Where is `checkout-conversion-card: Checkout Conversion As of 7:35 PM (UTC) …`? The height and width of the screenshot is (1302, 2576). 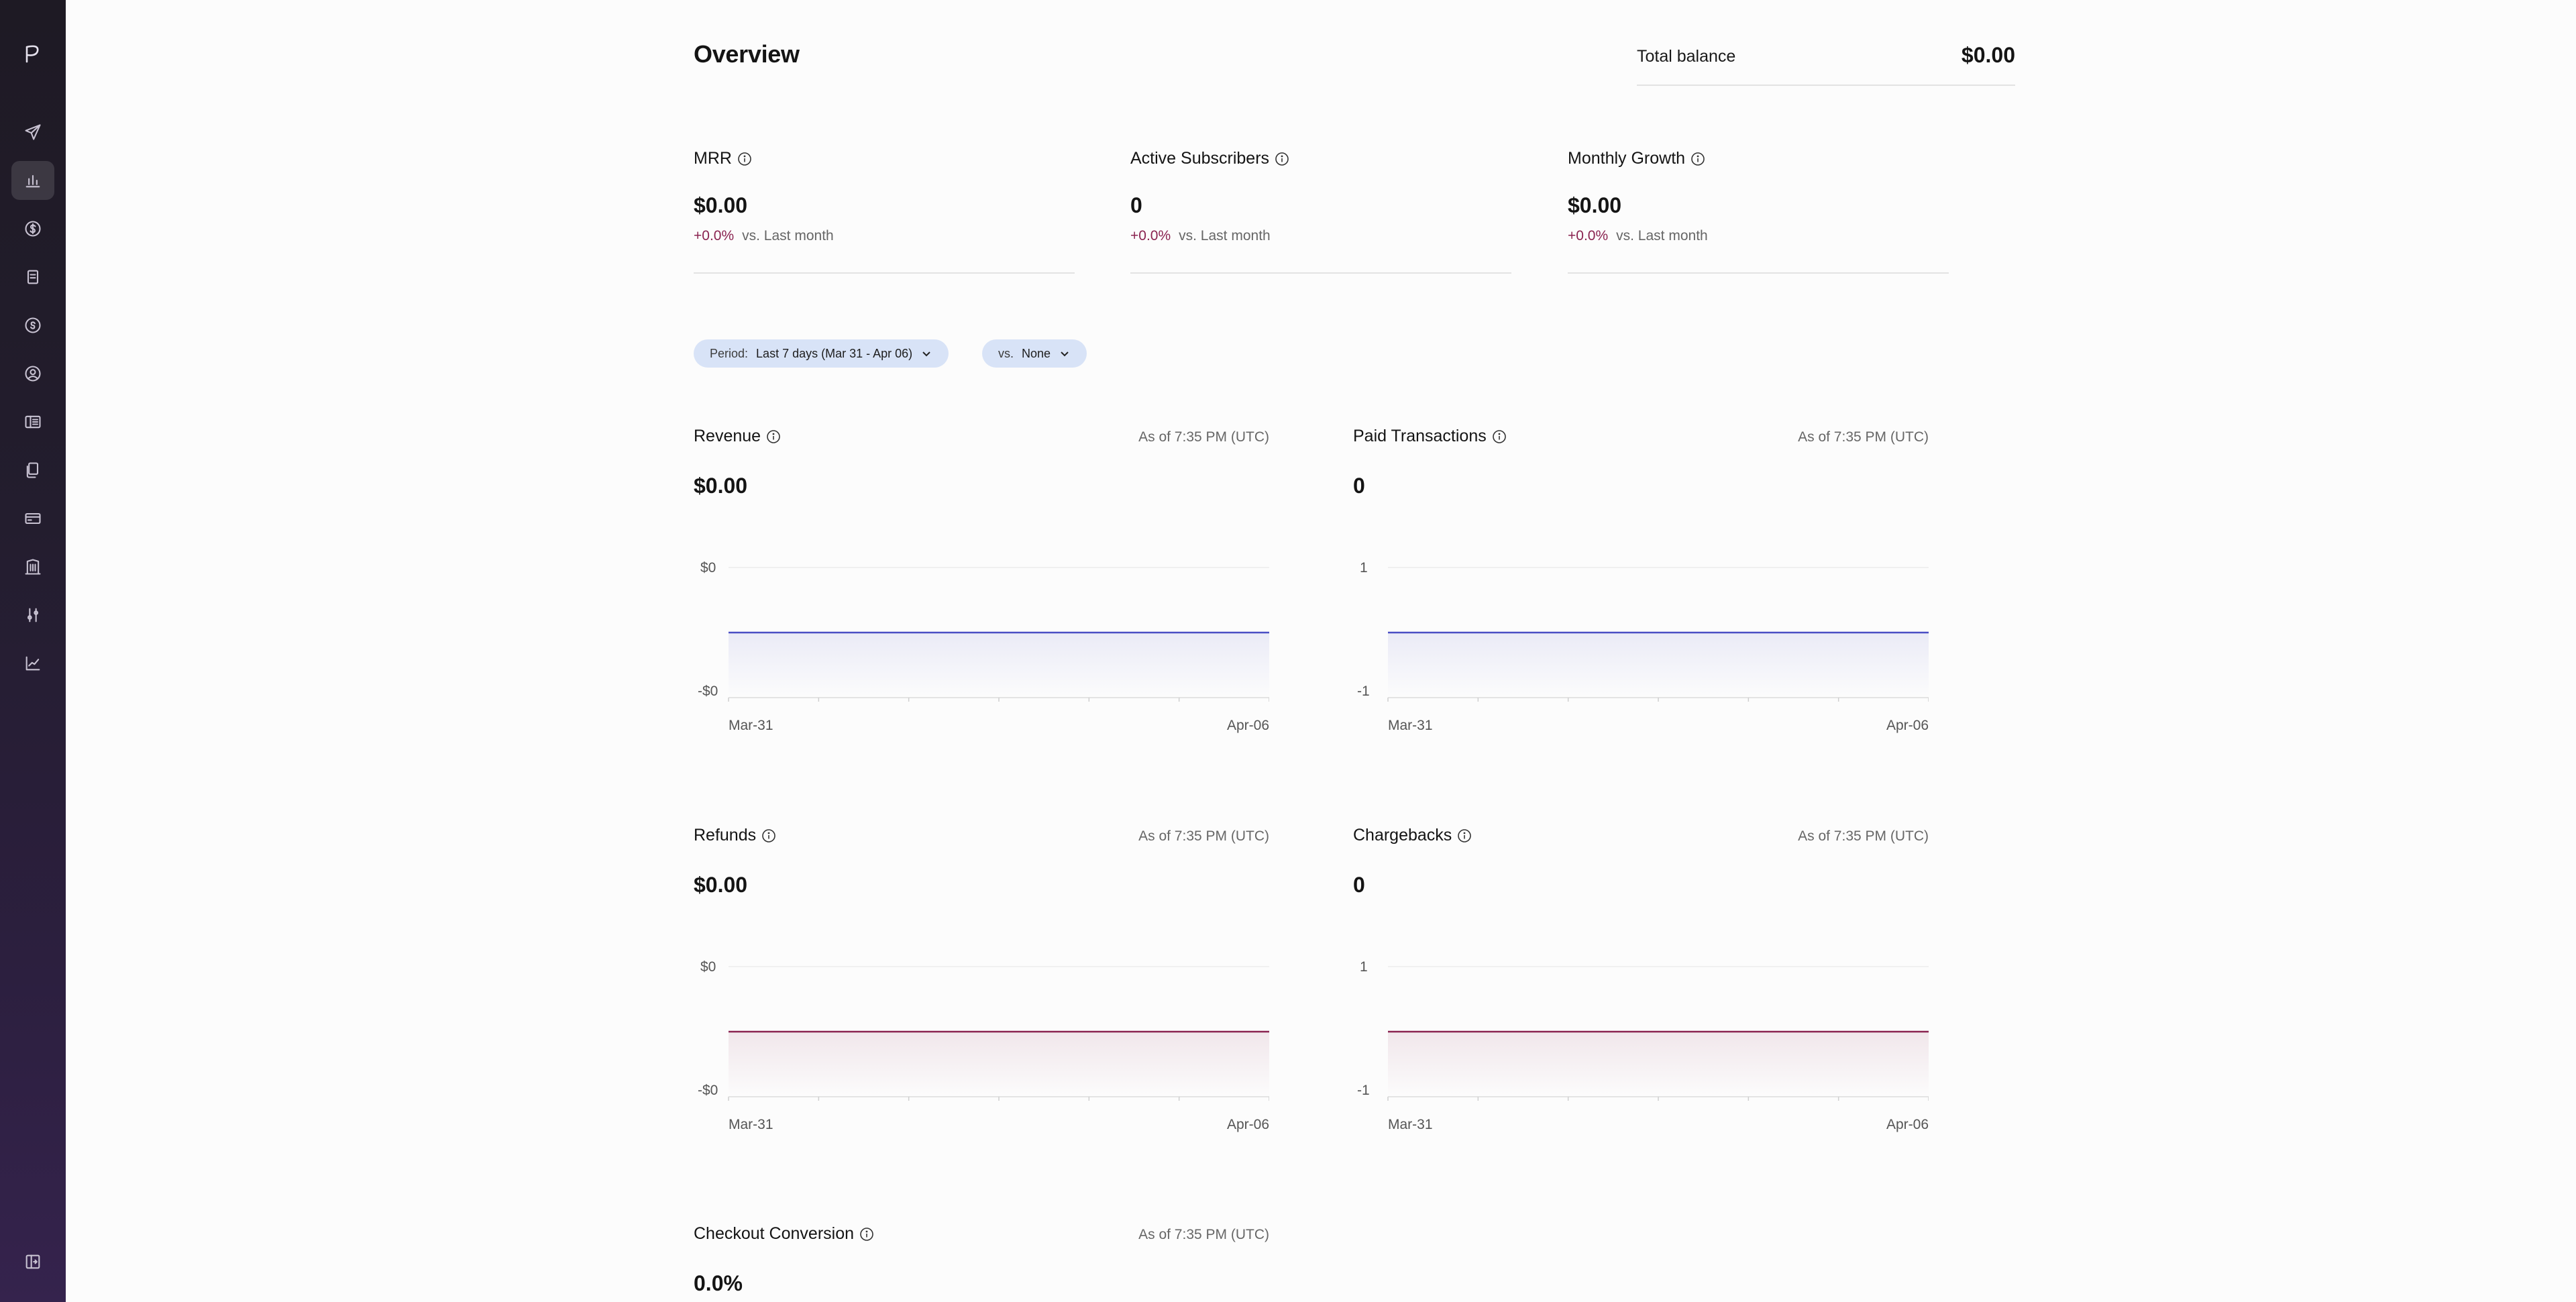 checkout-conversion-card: Checkout Conversion As of 7:35 PM (UTC) … is located at coordinates (981, 1263).